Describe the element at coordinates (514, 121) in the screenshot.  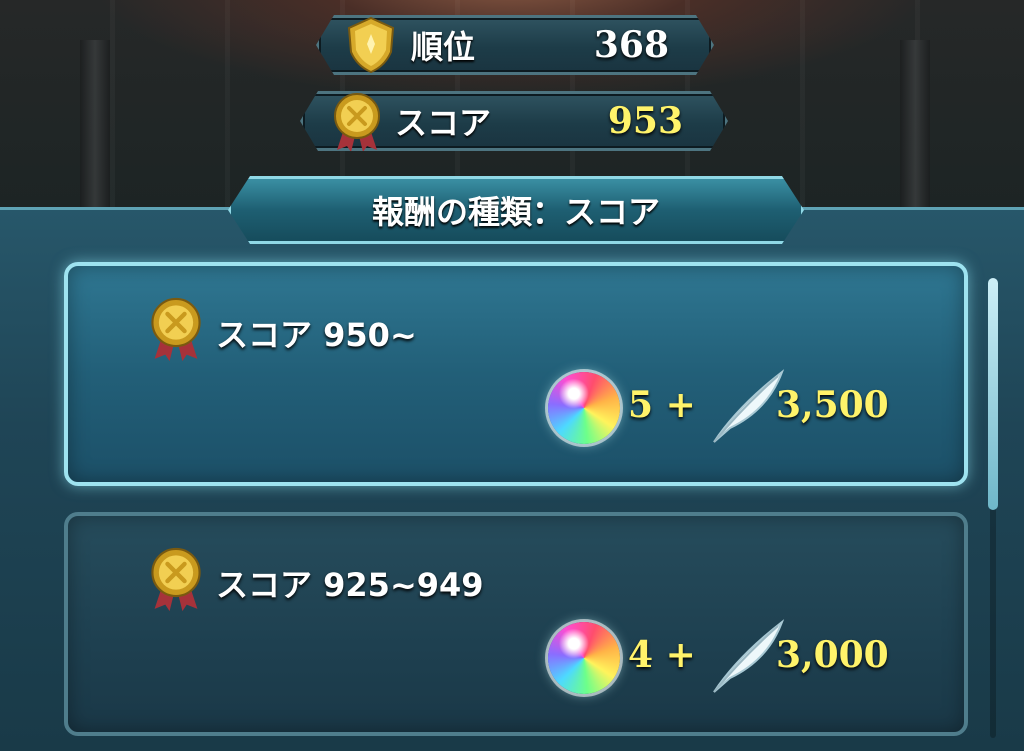
I see `score-display: スコア 953` at that location.